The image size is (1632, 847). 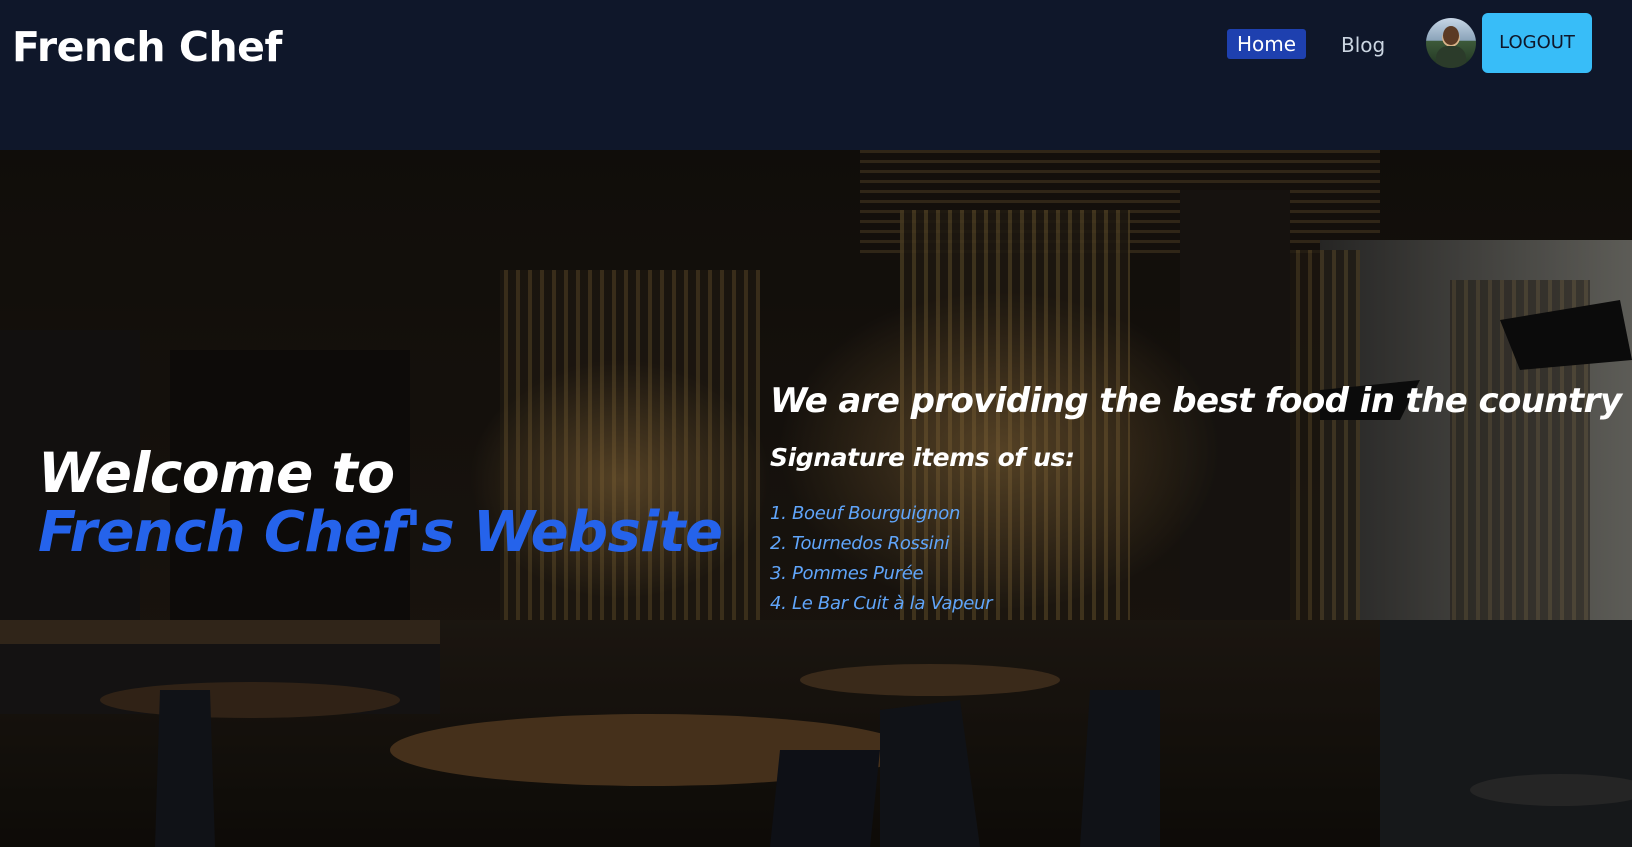 I want to click on user-avatar, so click(x=1451, y=43).